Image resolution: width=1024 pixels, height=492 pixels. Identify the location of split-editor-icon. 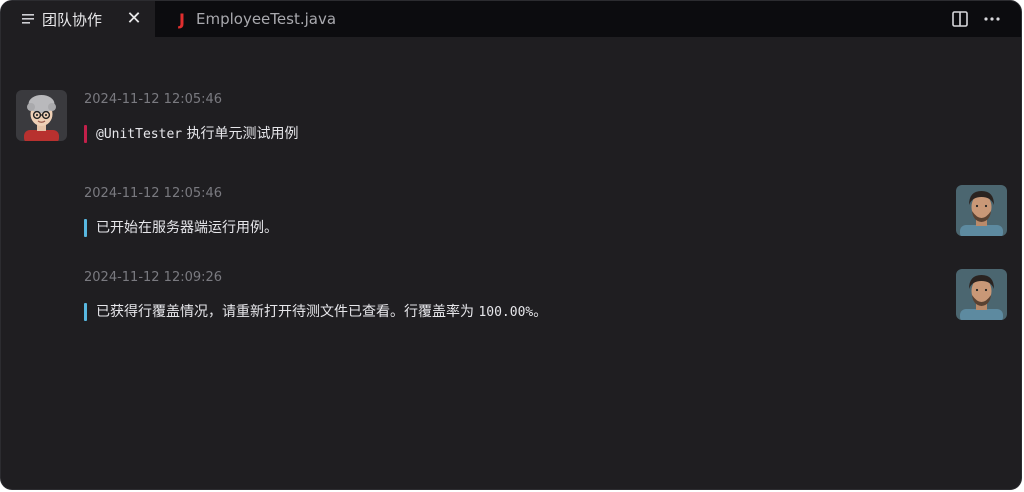
(960, 19).